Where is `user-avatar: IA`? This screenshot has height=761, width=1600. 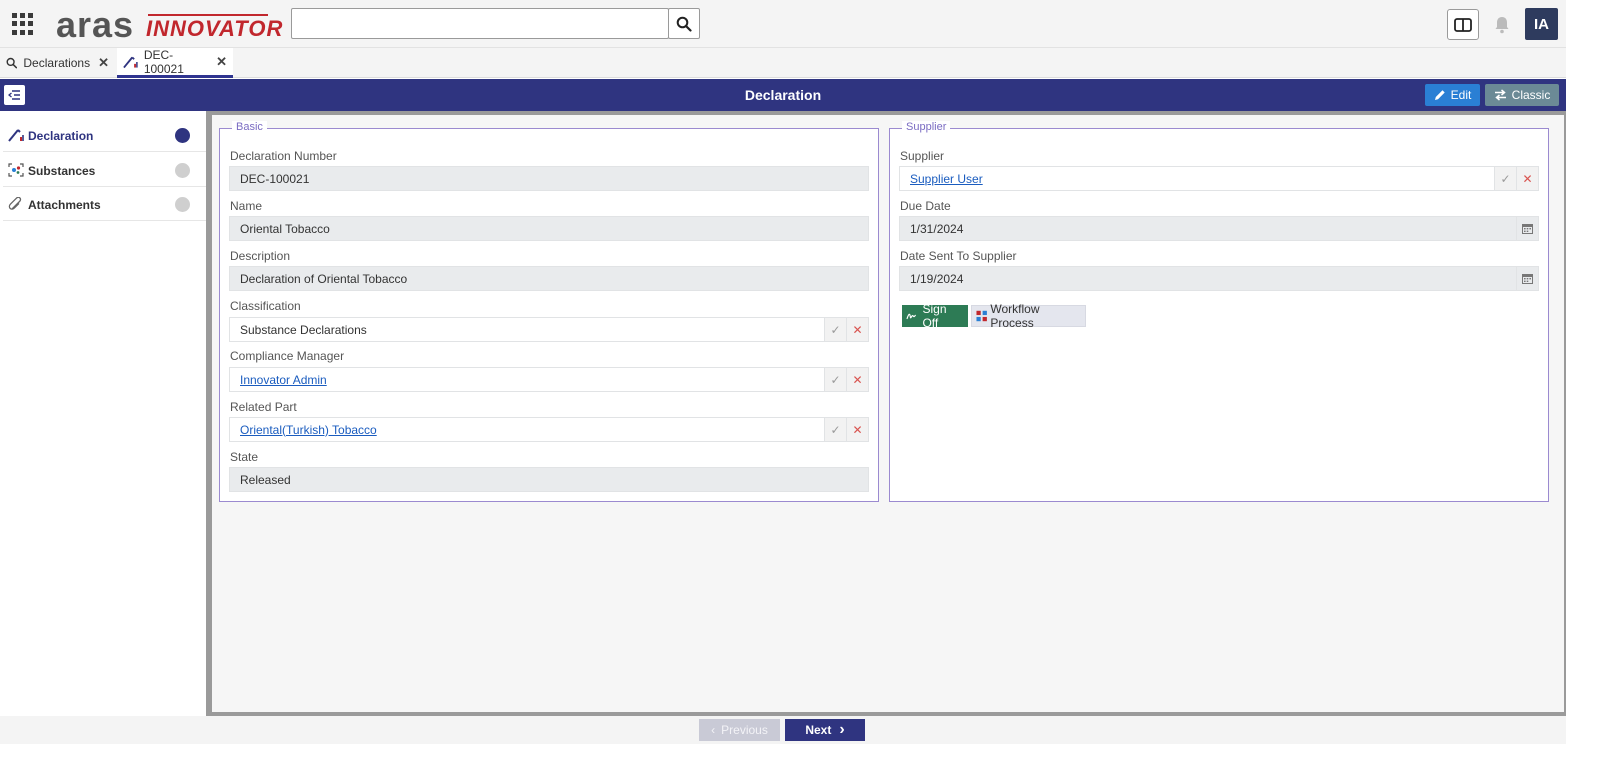 user-avatar: IA is located at coordinates (1541, 24).